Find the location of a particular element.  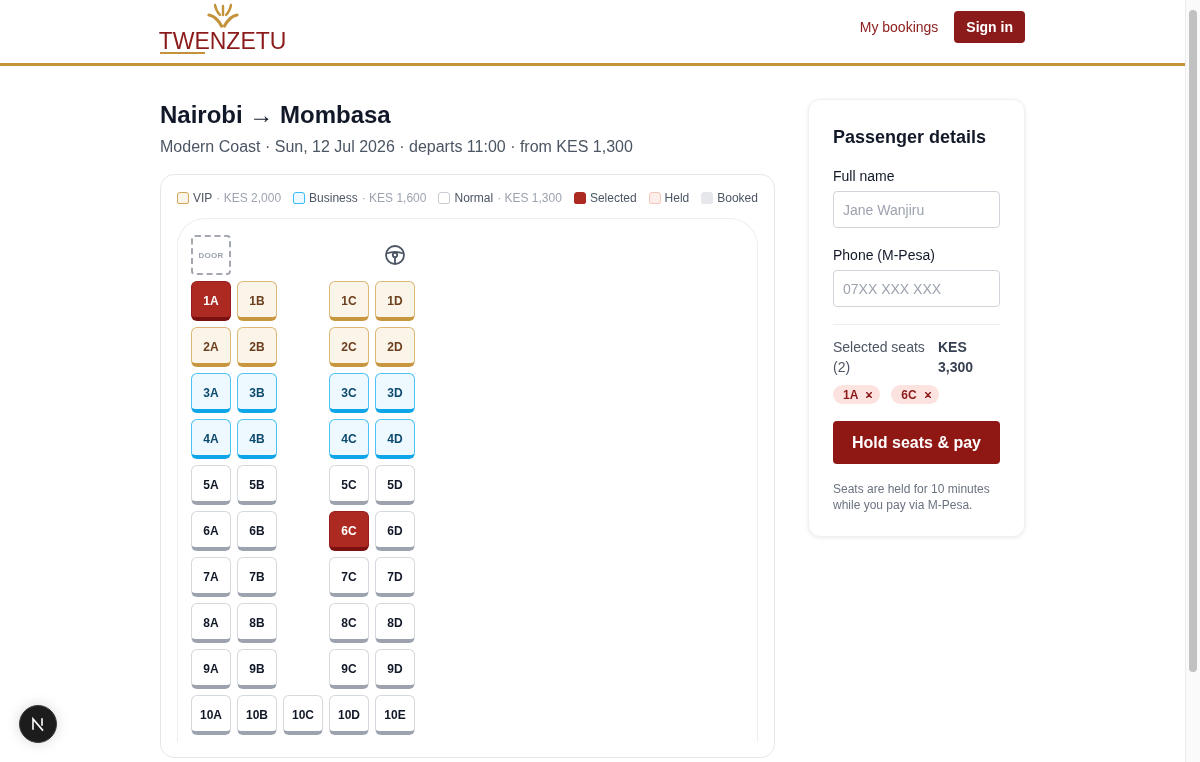

seat-button: 2C is located at coordinates (349, 347).